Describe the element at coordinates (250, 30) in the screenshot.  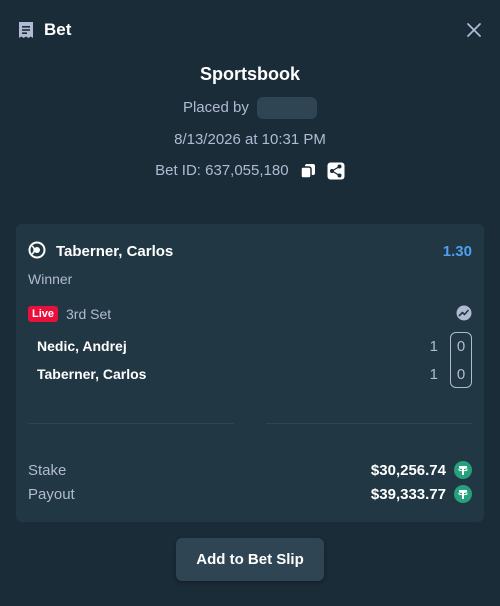
I see `modal-header: Bet` at that location.